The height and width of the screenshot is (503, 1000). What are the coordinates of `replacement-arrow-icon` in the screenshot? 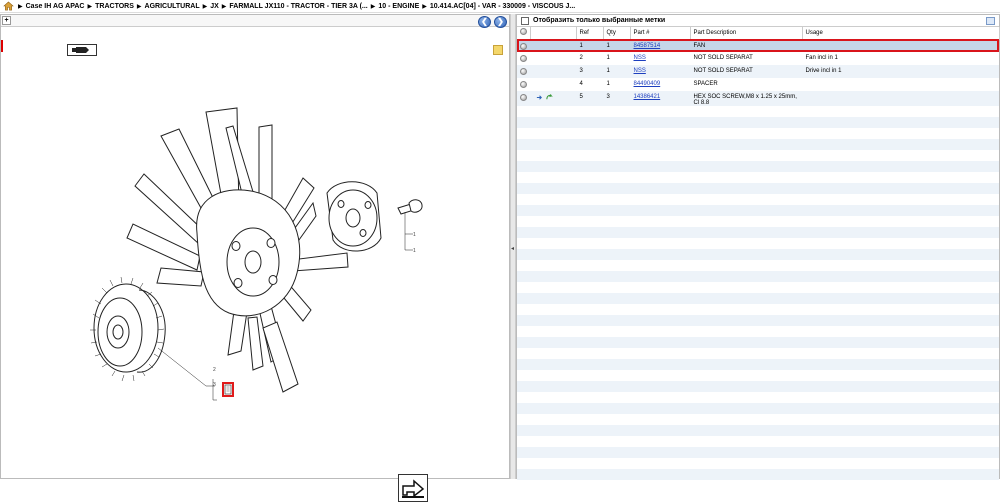 It's located at (549, 97).